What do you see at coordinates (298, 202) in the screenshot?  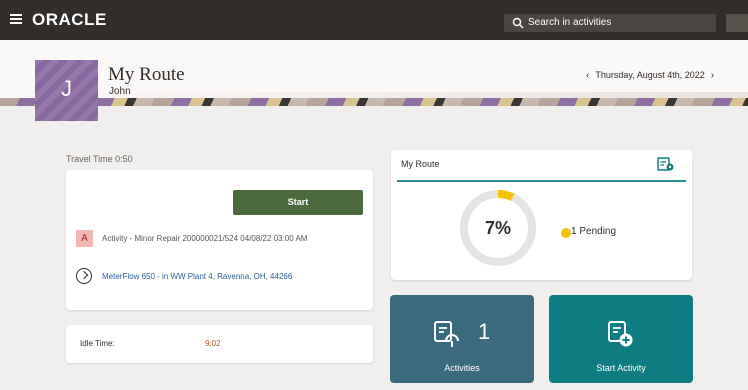 I see `start-button: Start` at bounding box center [298, 202].